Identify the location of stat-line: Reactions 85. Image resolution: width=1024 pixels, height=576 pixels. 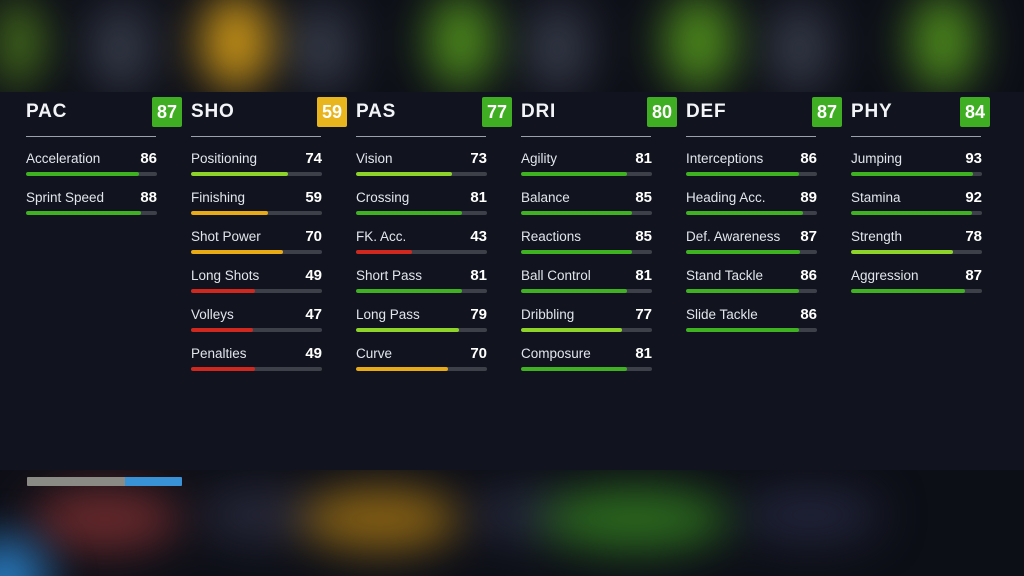
(586, 236).